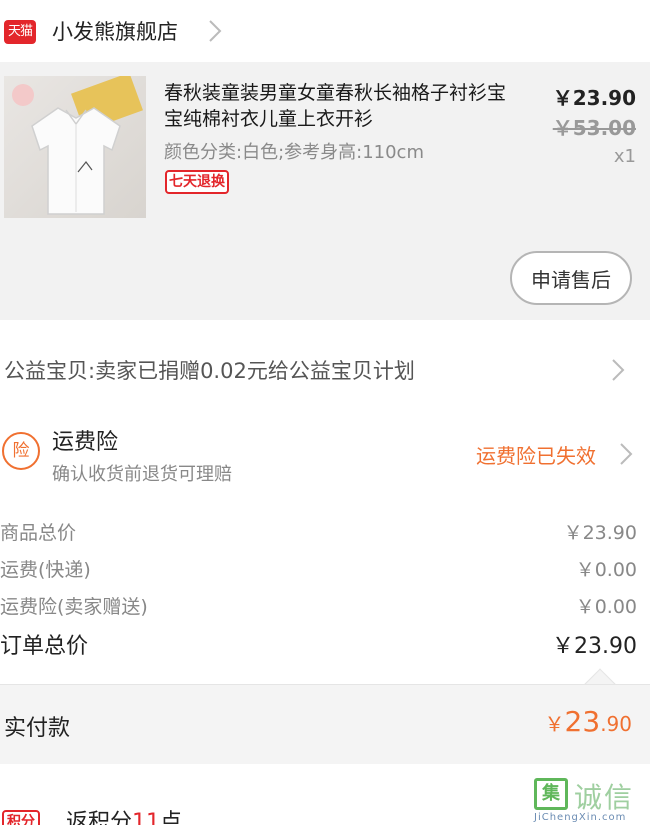  What do you see at coordinates (554, 724) in the screenshot?
I see `paid-currency: ￥` at bounding box center [554, 724].